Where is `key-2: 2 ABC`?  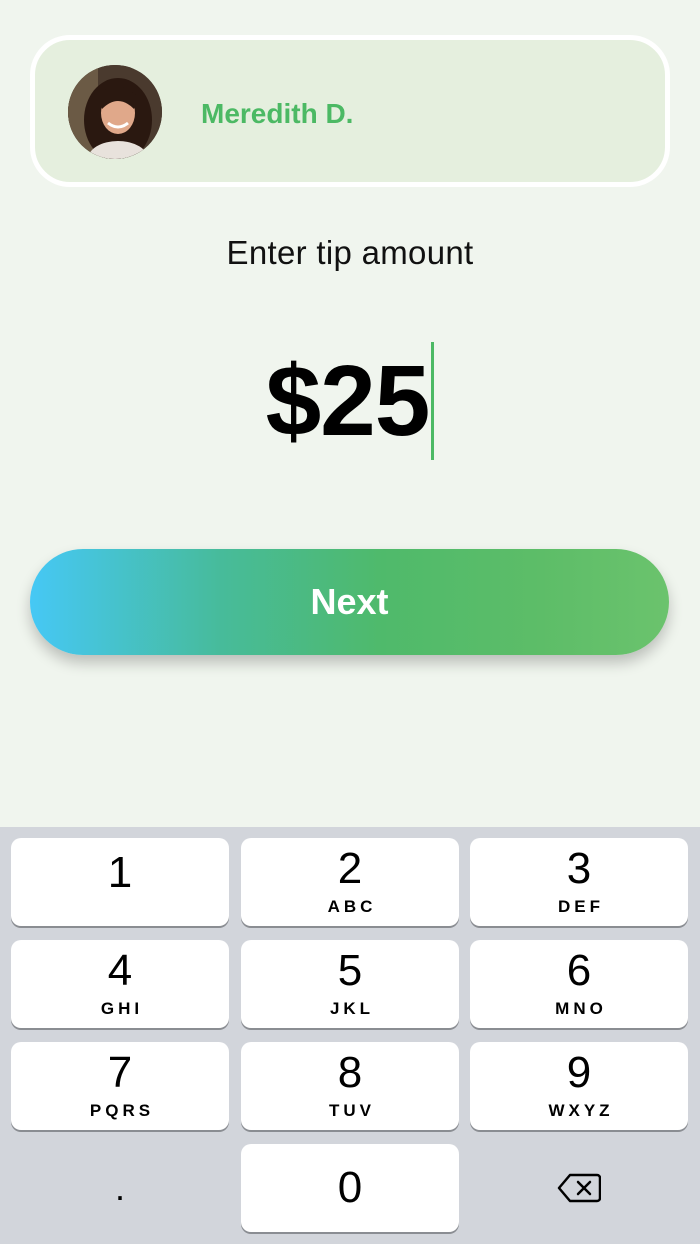 key-2: 2 ABC is located at coordinates (350, 882).